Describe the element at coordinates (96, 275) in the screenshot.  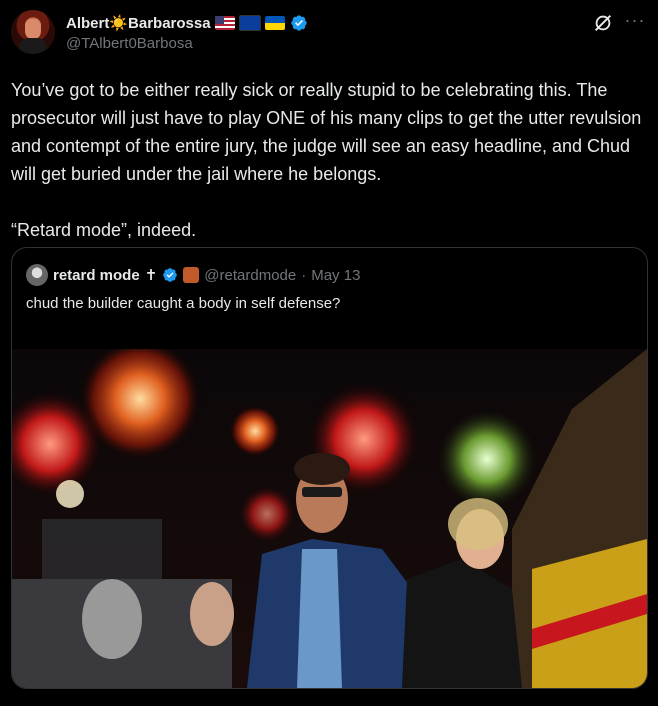
I see `quoted-name: retard mode` at that location.